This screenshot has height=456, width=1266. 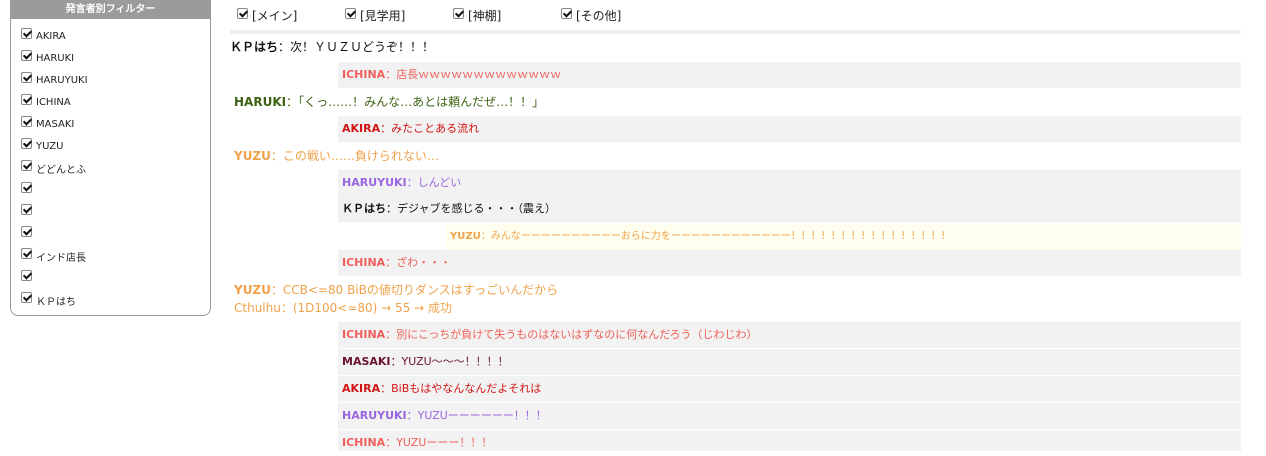 I want to click on checkbox-india-tencho, so click(x=26, y=253).